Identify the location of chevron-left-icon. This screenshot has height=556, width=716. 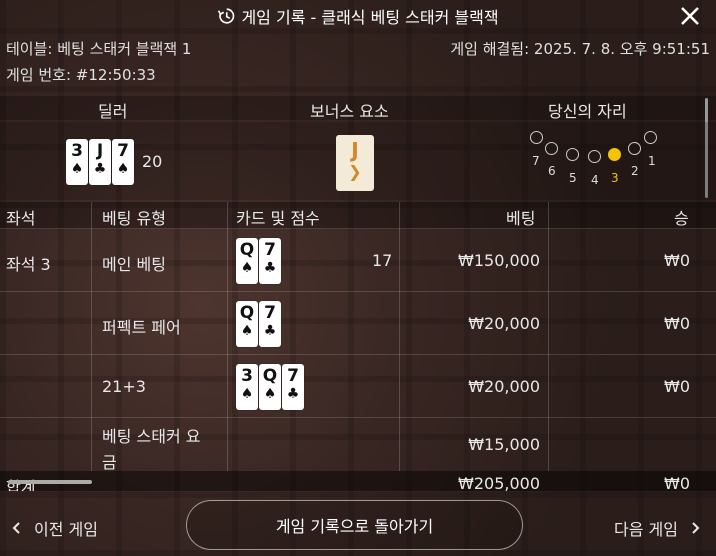
(16, 528).